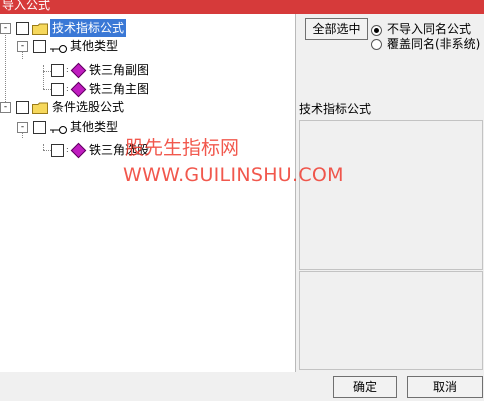 The width and height of the screenshot is (484, 401). What do you see at coordinates (376, 30) in the screenshot?
I see `no-import-radio` at bounding box center [376, 30].